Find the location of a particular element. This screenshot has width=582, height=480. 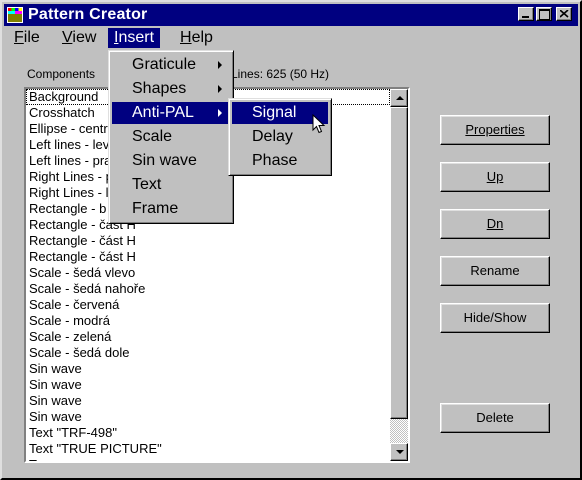

menu-insert-label: nsert is located at coordinates (136, 37).